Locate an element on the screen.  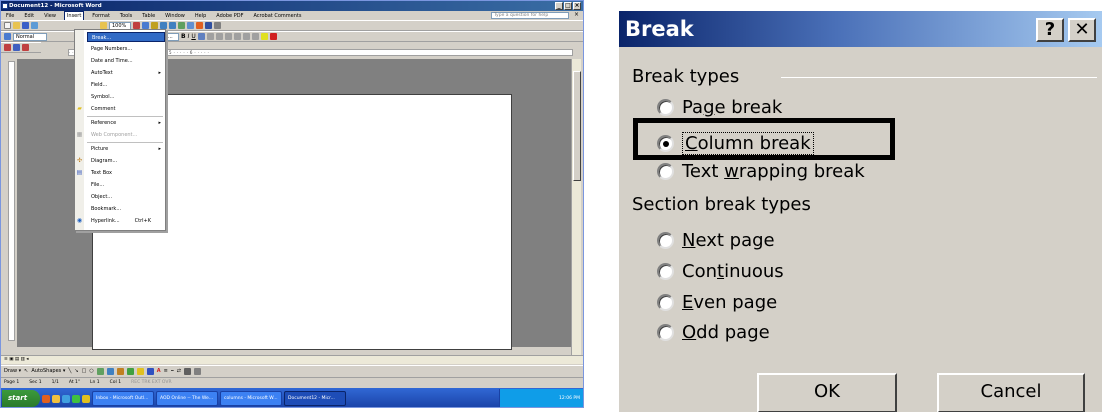
line-color-icon is located at coordinates (150, 371).